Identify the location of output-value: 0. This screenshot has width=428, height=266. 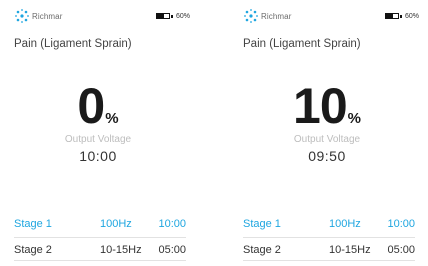
(91, 106).